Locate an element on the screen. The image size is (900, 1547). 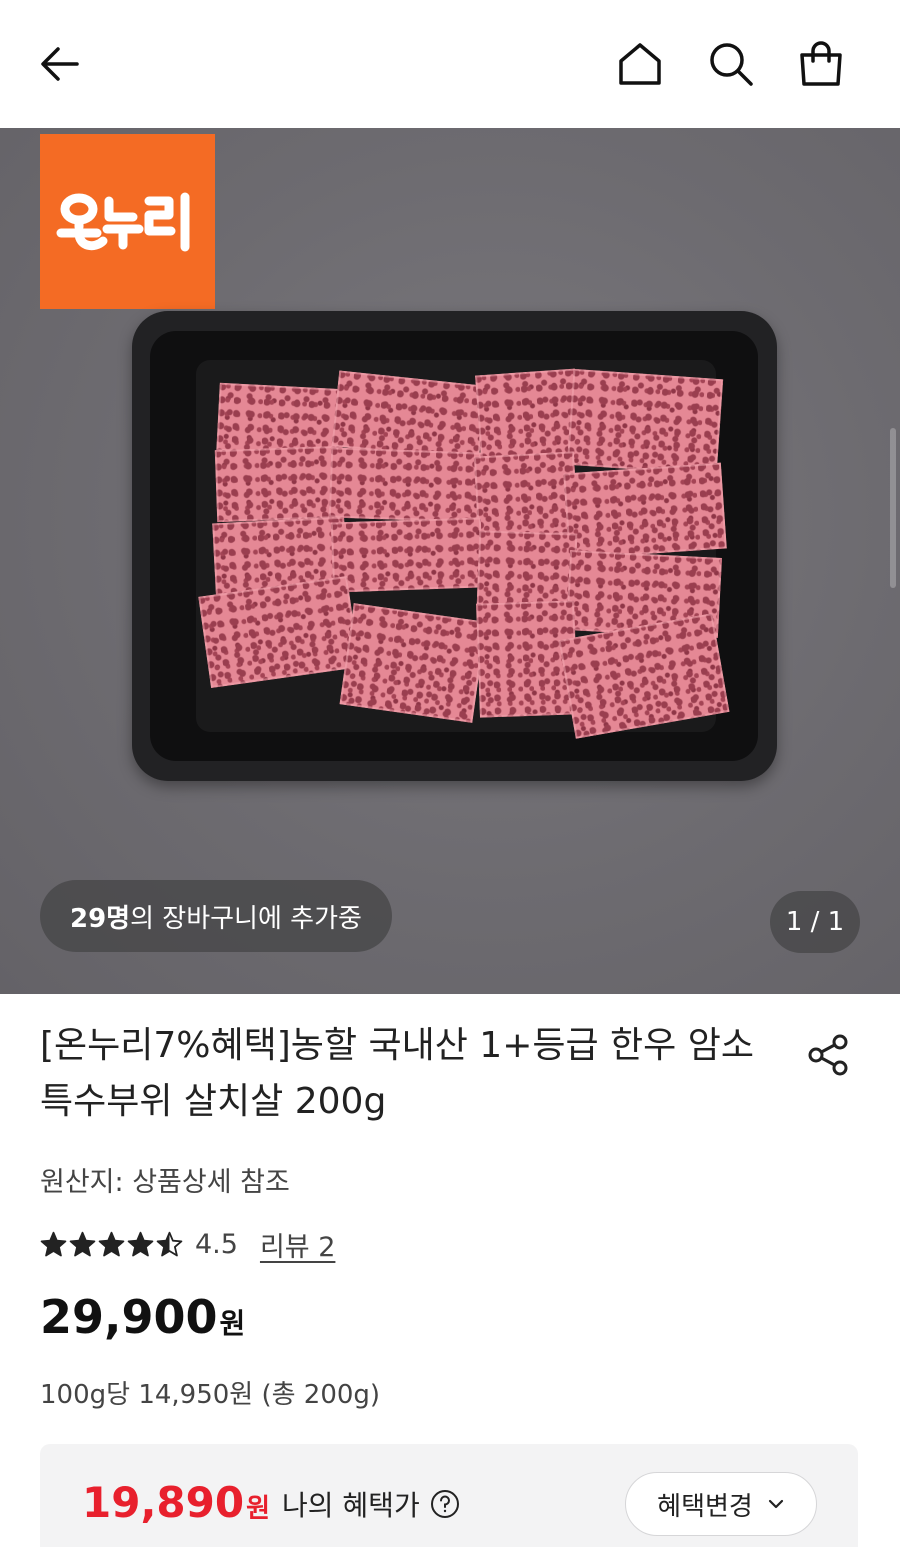
product-title: [온누리7%혜택]농할 국내산 1+등급 한우 암소 특수부위 살치살 200g is located at coordinates (397, 1073).